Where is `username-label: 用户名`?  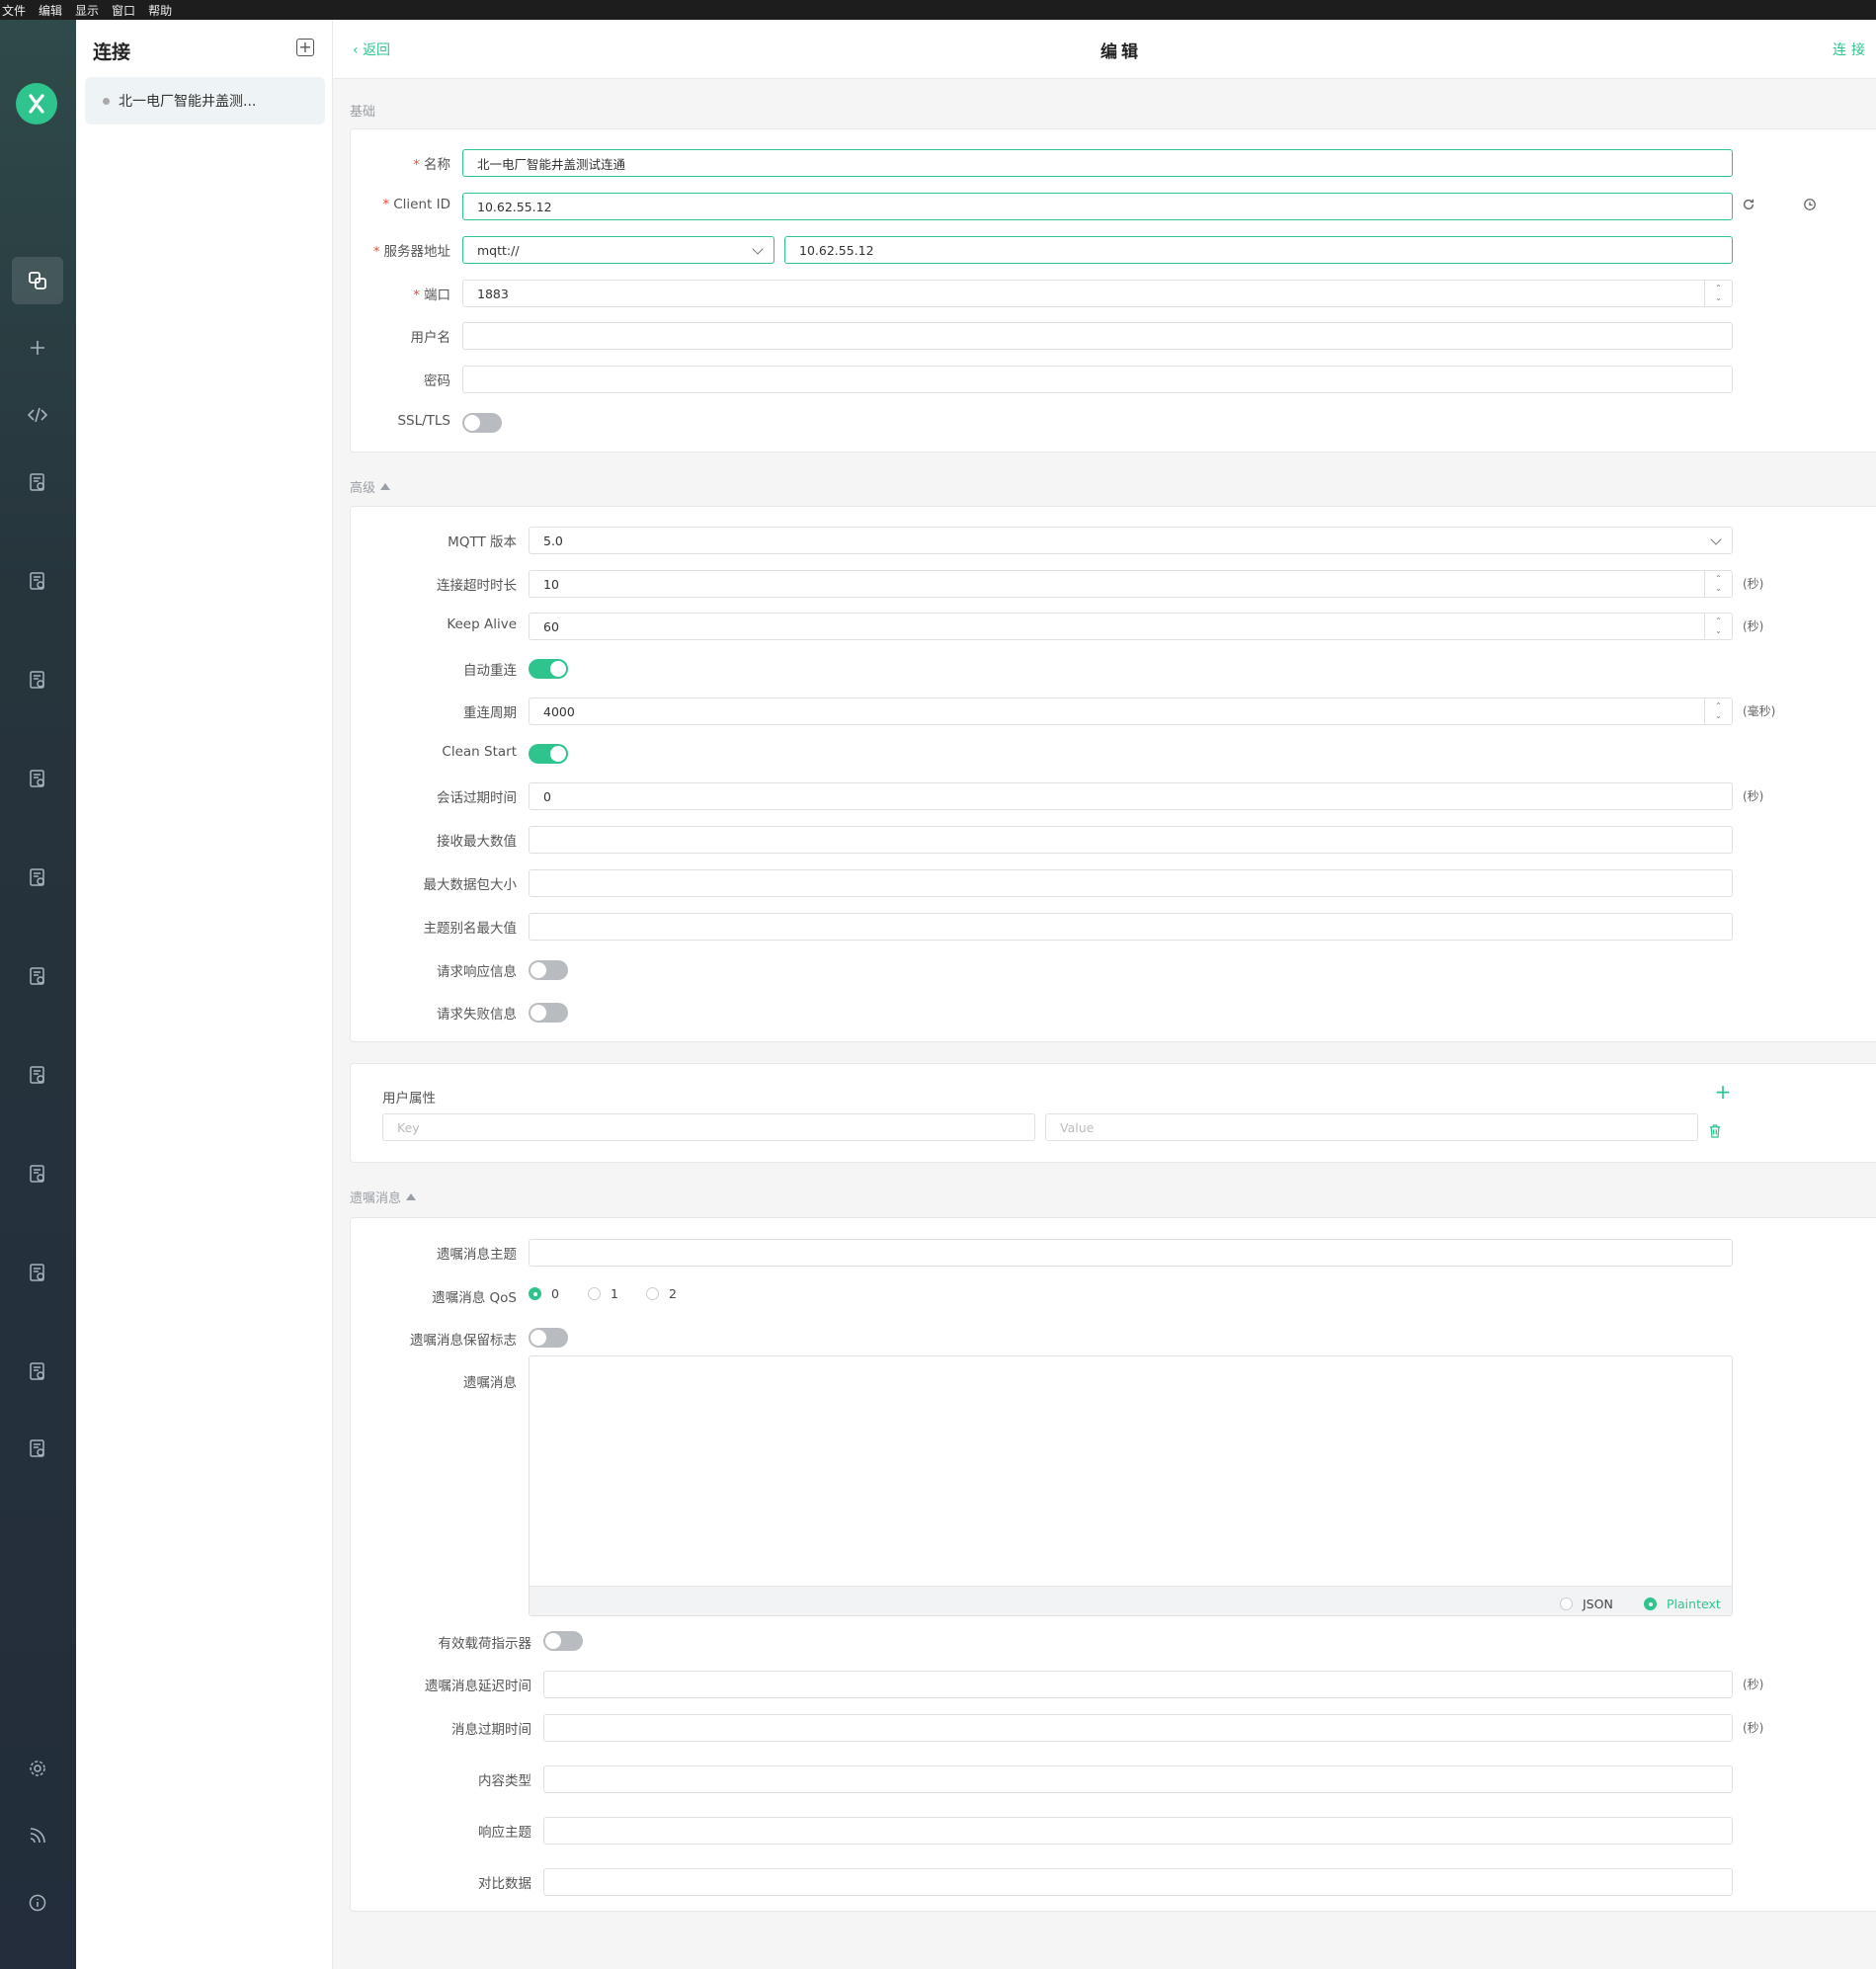 username-label: 用户名 is located at coordinates (430, 338).